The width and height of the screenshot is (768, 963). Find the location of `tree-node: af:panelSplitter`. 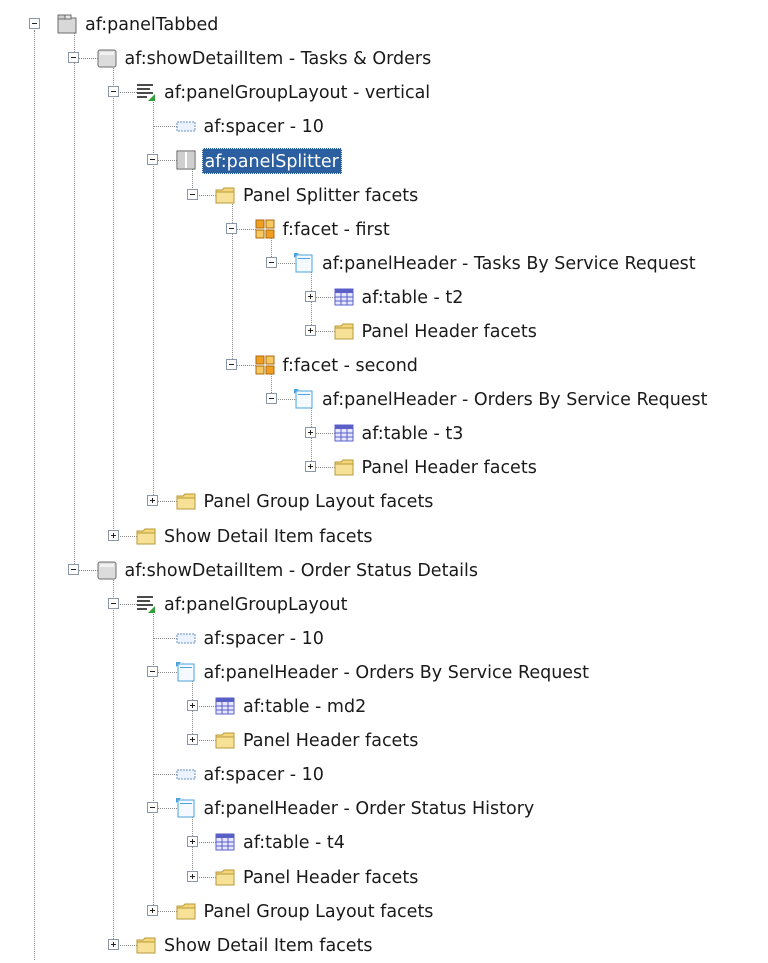

tree-node: af:panelSplitter is located at coordinates (384, 161).